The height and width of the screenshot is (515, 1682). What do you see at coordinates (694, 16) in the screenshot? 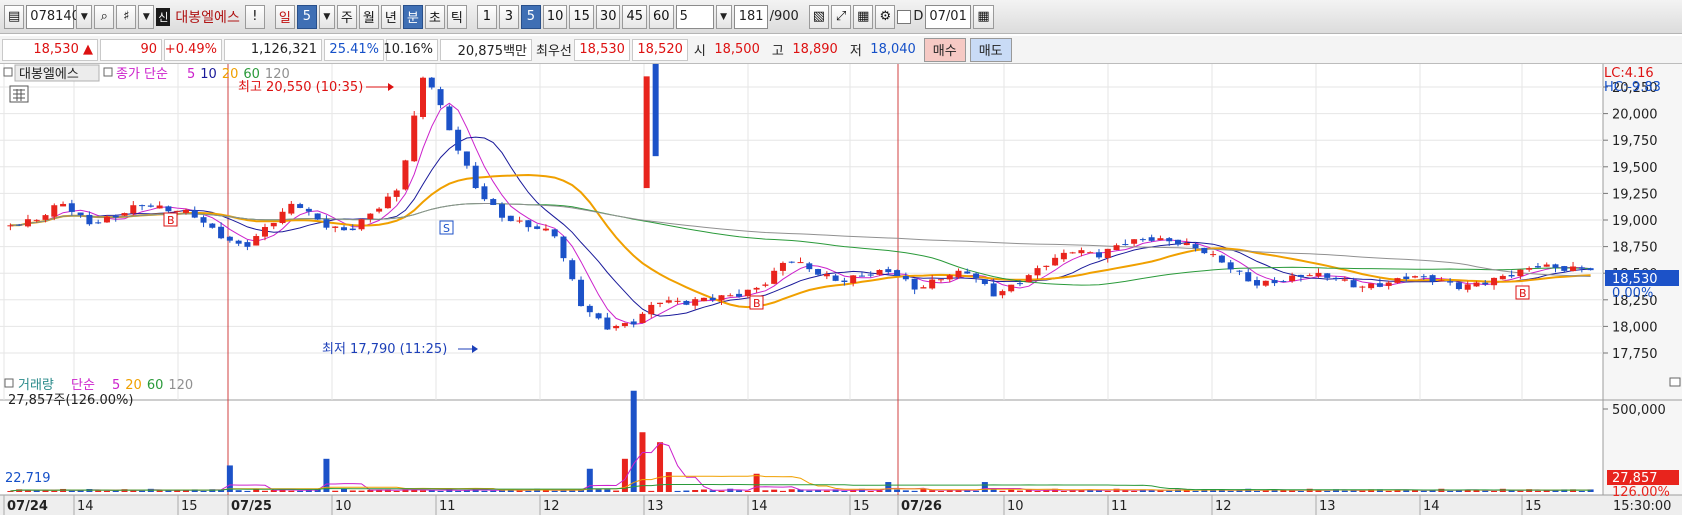
I see `interval-input: 5` at bounding box center [694, 16].